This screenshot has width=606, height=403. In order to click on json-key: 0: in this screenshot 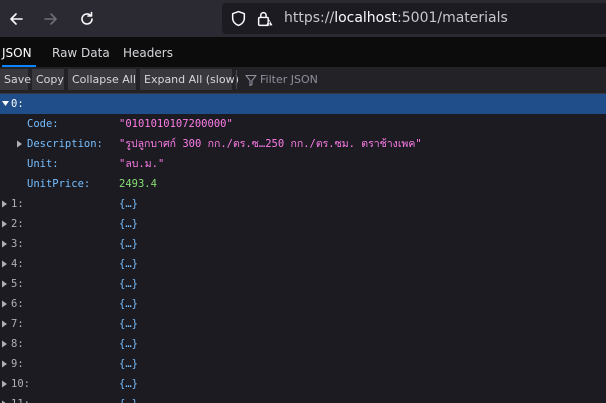, I will do `click(17, 104)`.